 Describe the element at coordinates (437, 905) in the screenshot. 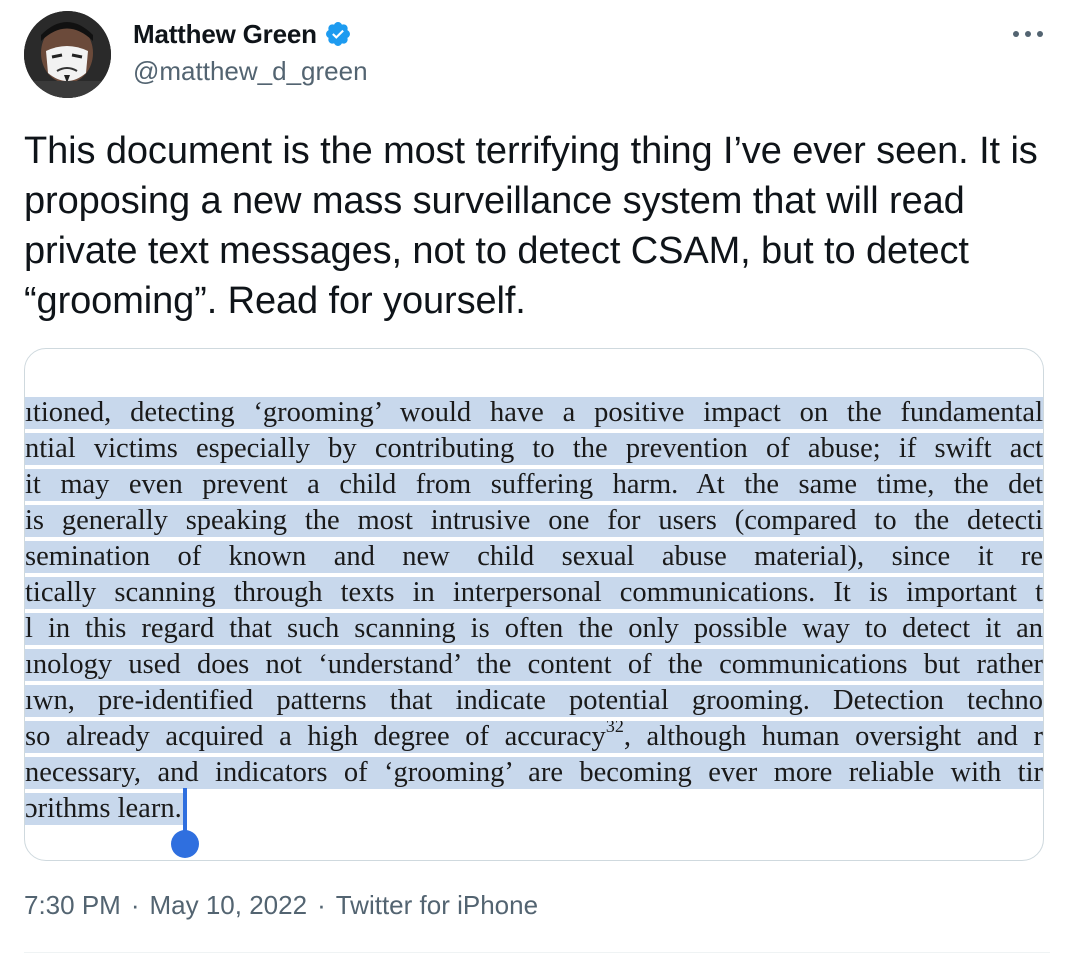

I see `tweet-source: Twitter for iPhone` at that location.